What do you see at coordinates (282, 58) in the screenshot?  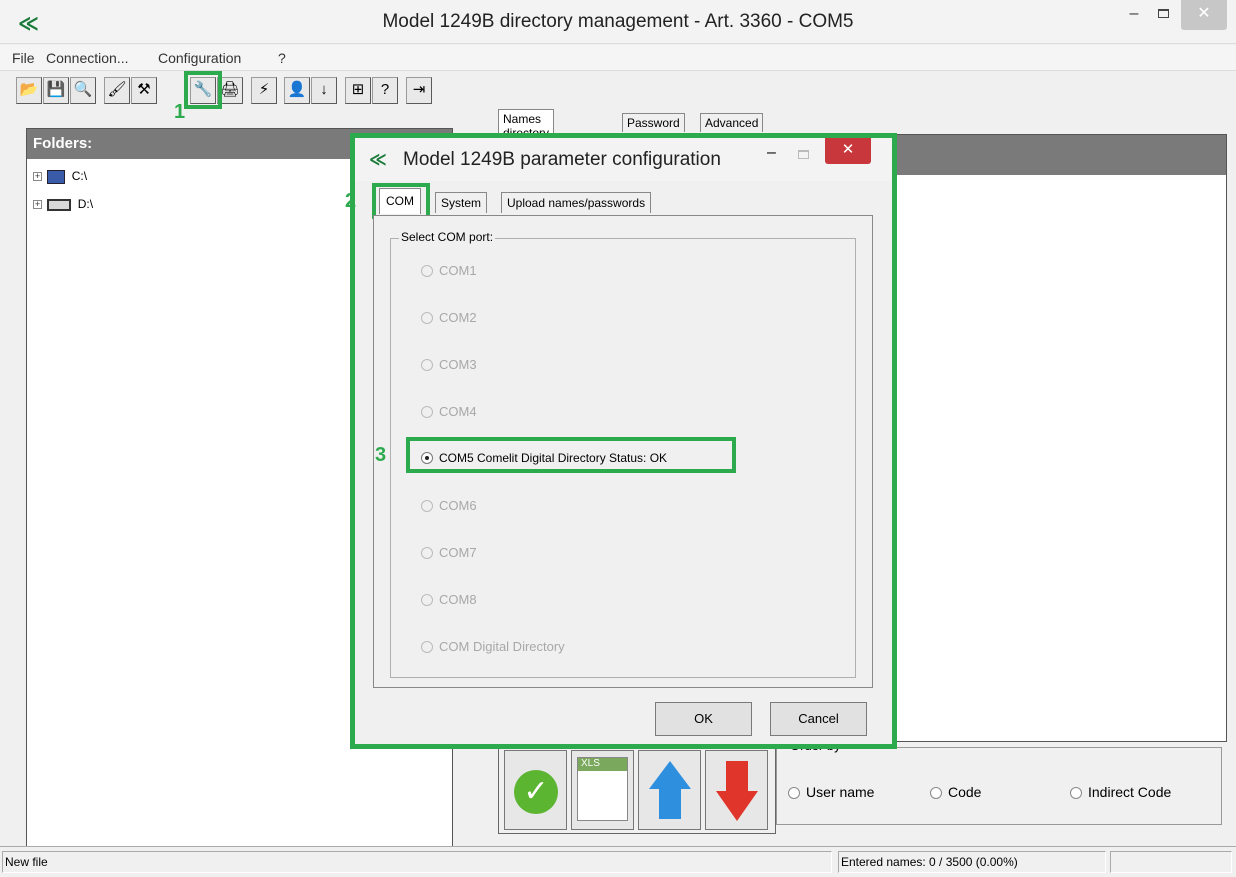 I see `menu-help: ?` at bounding box center [282, 58].